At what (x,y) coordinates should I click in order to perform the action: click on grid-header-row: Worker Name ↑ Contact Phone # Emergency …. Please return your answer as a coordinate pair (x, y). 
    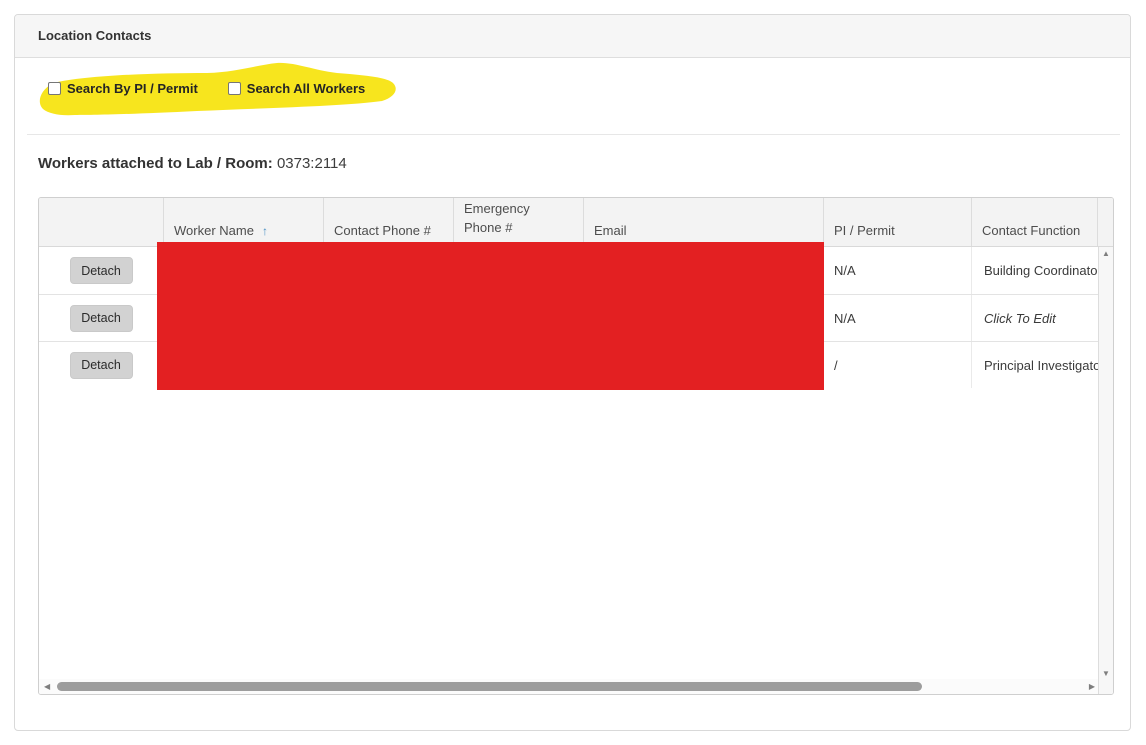
    Looking at the image, I should click on (576, 222).